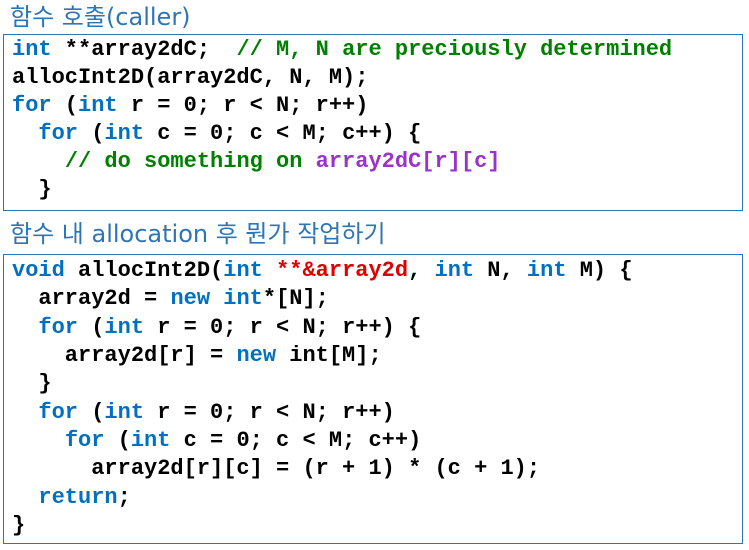 This screenshot has height=550, width=749. I want to click on code-text: ,, so click(421, 270).